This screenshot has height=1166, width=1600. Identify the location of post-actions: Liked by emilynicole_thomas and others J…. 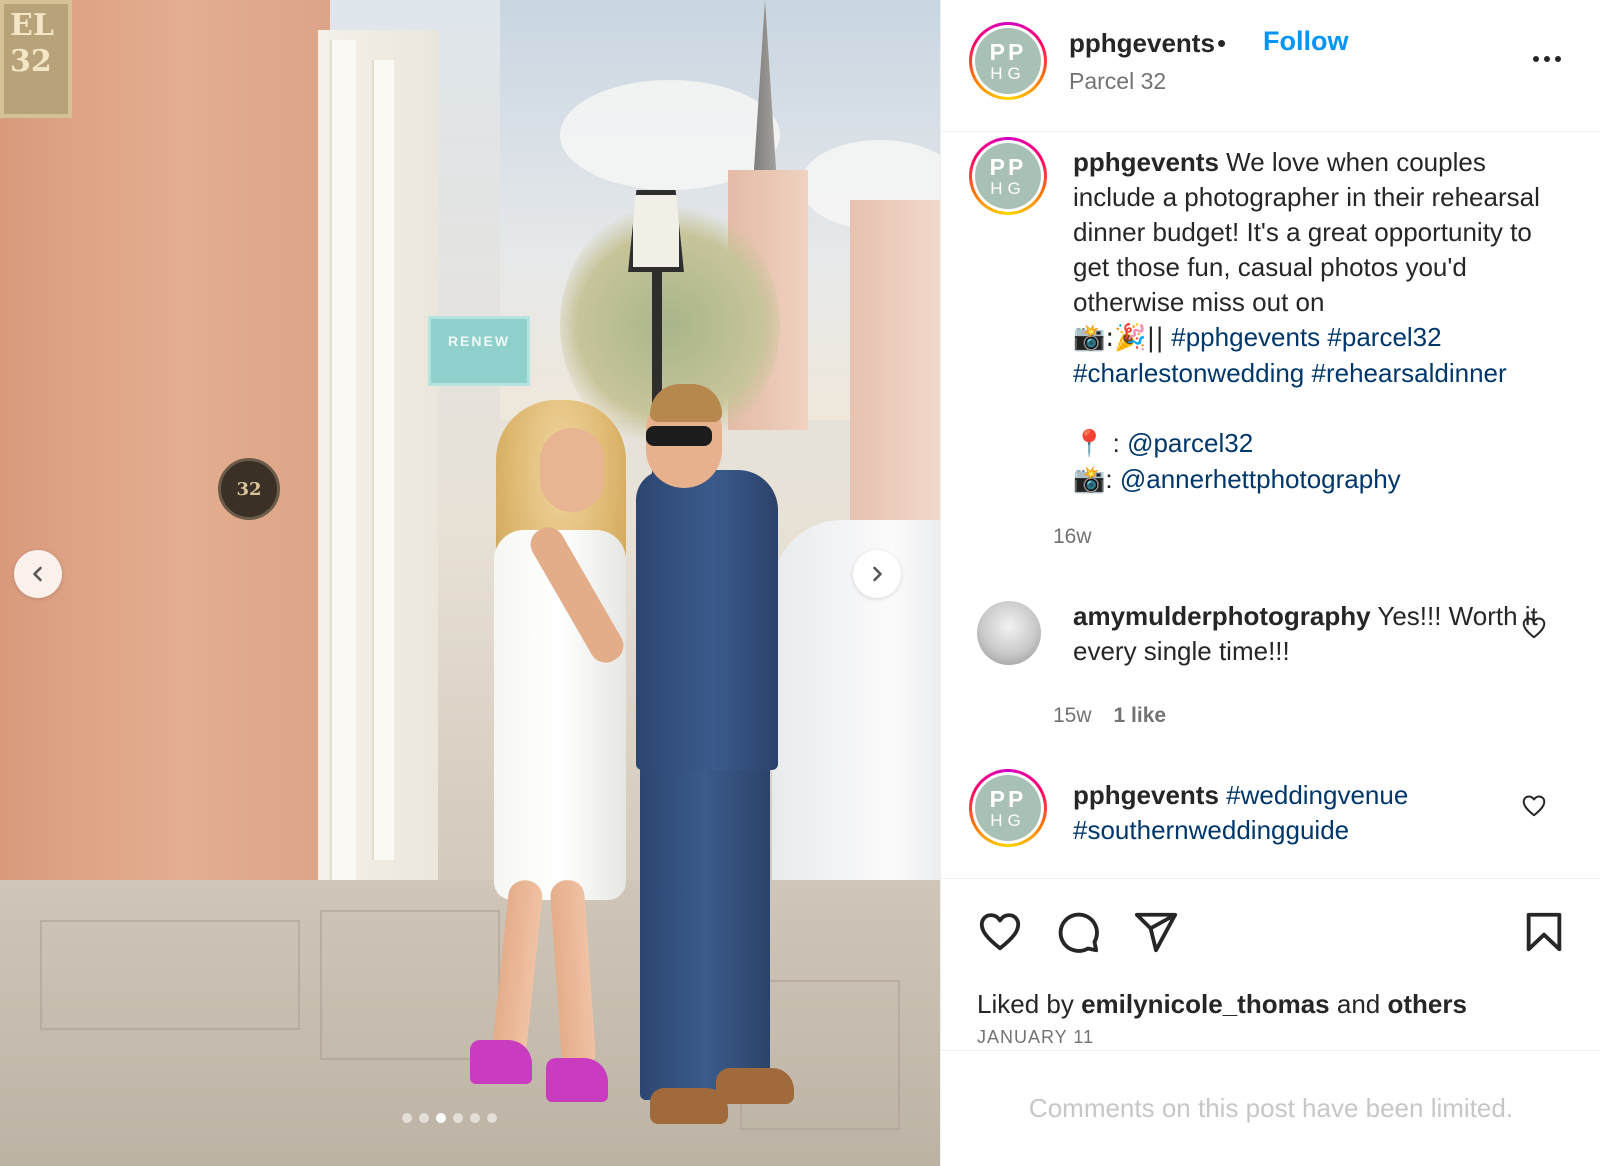
(1270, 964).